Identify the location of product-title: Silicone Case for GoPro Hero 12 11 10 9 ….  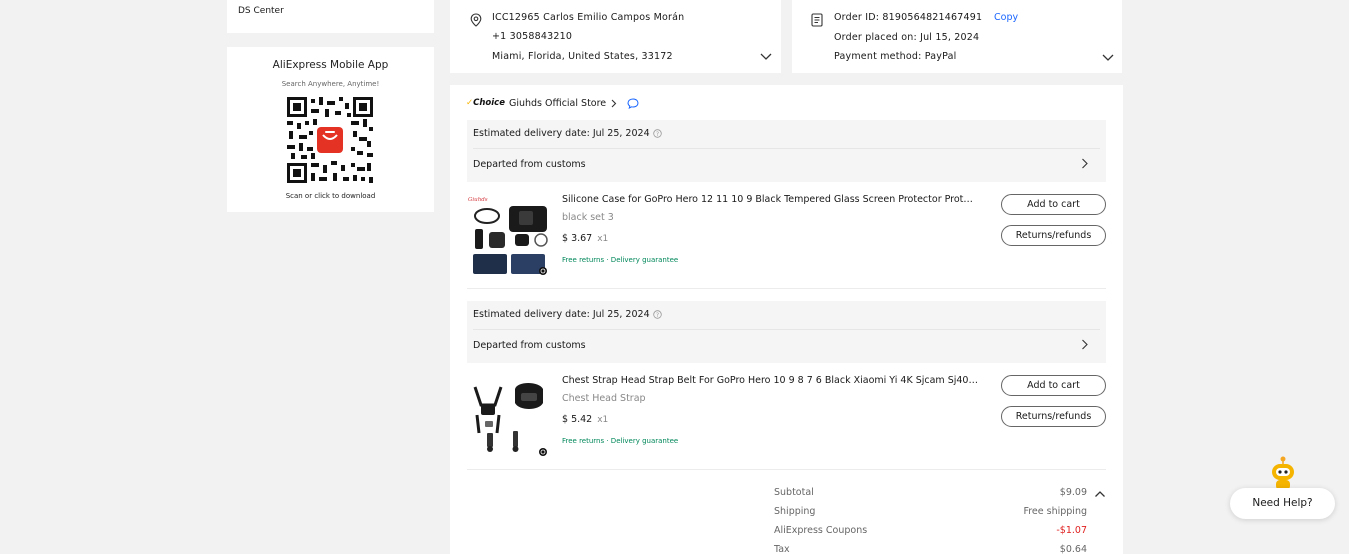
(770, 199).